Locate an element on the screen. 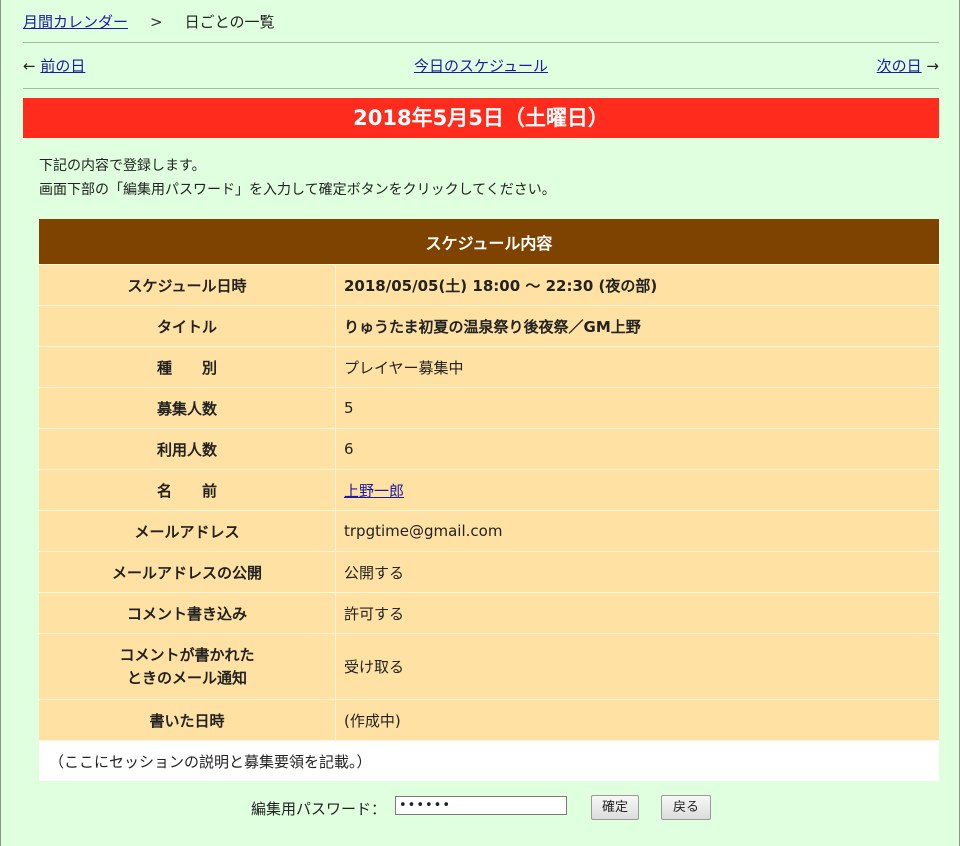 This screenshot has width=960, height=846. table-row: メールアドレスの公開 公開する is located at coordinates (489, 572).